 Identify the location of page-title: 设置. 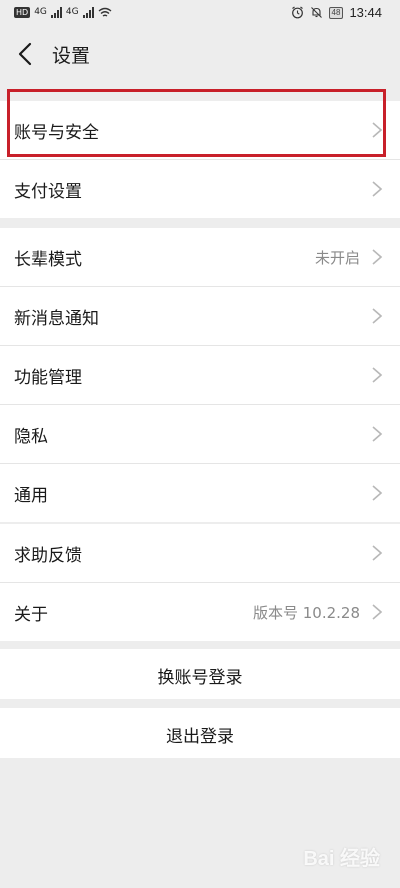
(71, 56).